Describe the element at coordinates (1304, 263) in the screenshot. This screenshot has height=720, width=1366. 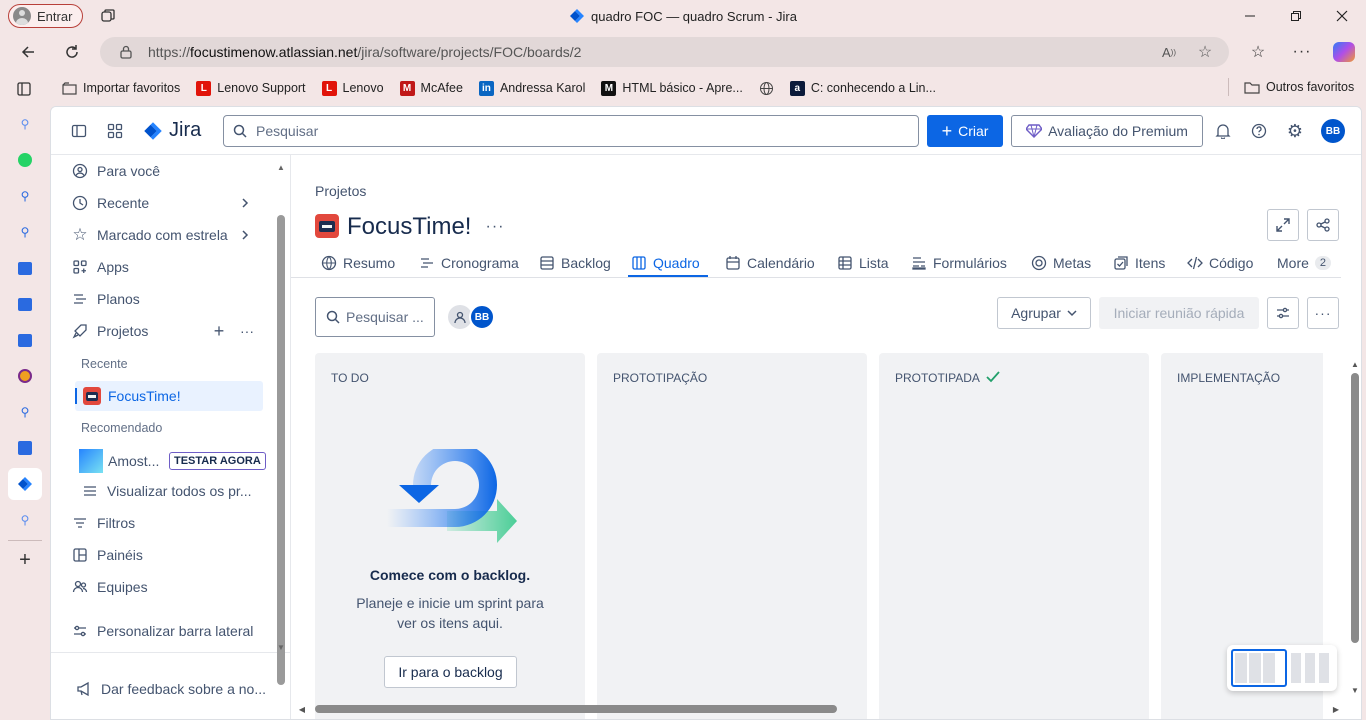
I see `tab-more: More 2` at that location.